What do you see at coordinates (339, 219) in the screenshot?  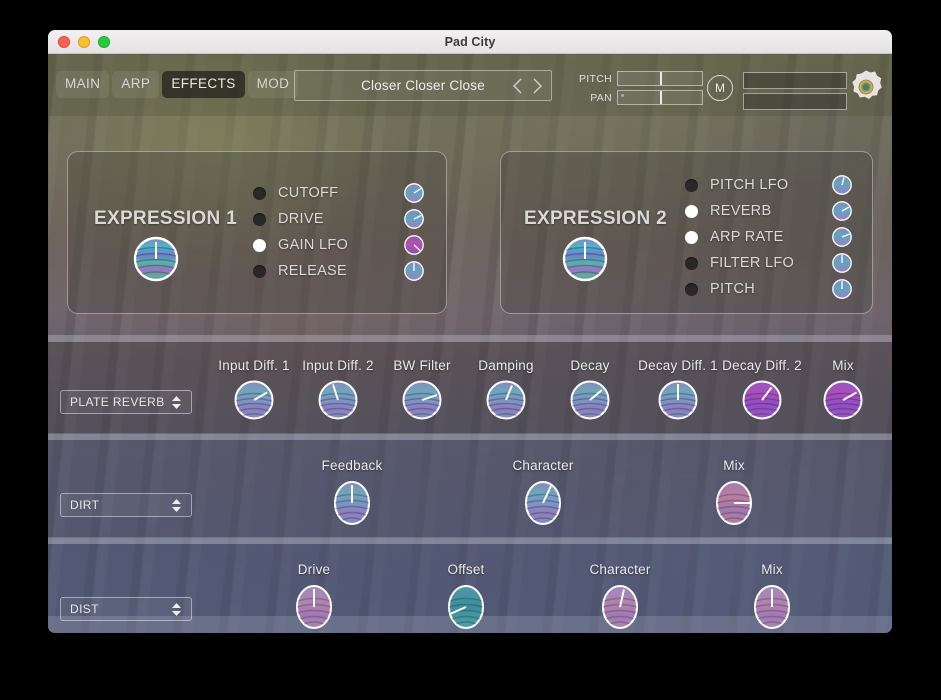 I see `expression-1-row-drive: DRIVE` at bounding box center [339, 219].